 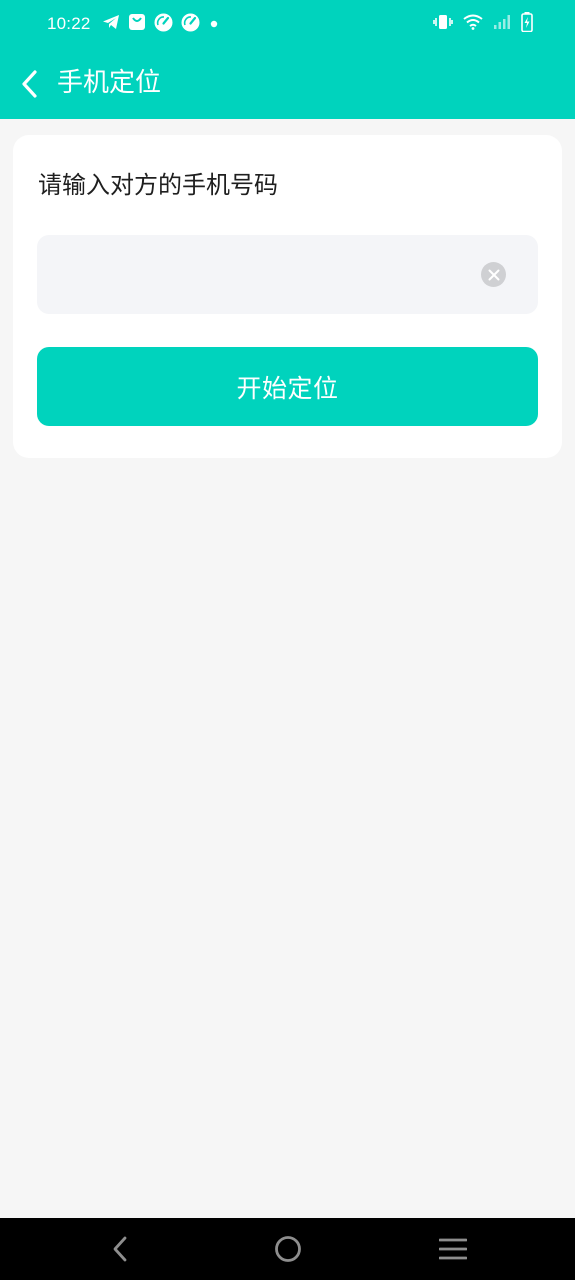 I want to click on battery-charging-icon, so click(x=527, y=24).